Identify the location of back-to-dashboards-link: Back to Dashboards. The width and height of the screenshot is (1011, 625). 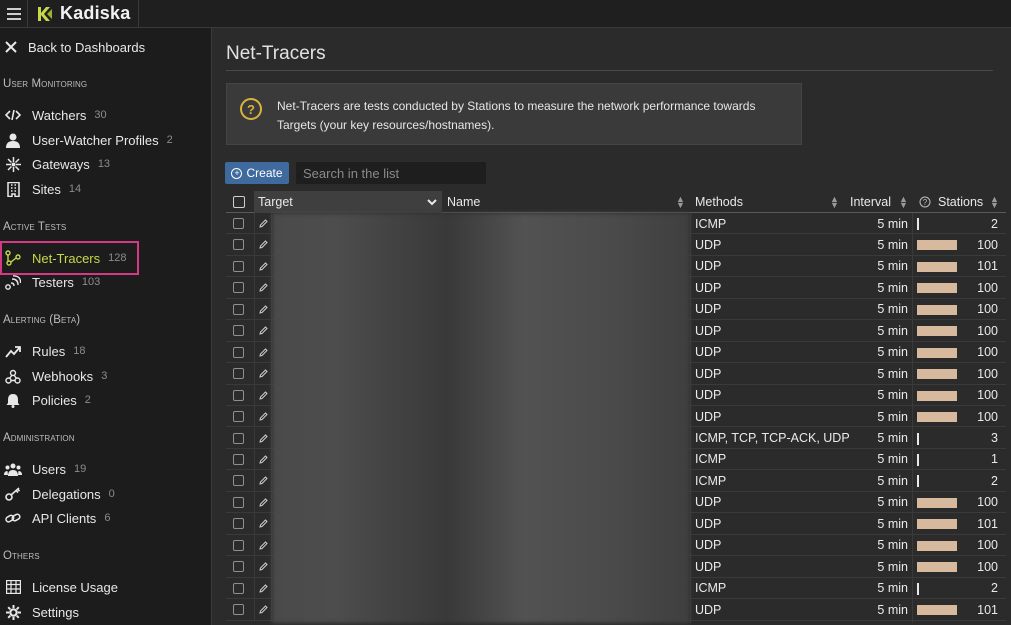
(74, 47).